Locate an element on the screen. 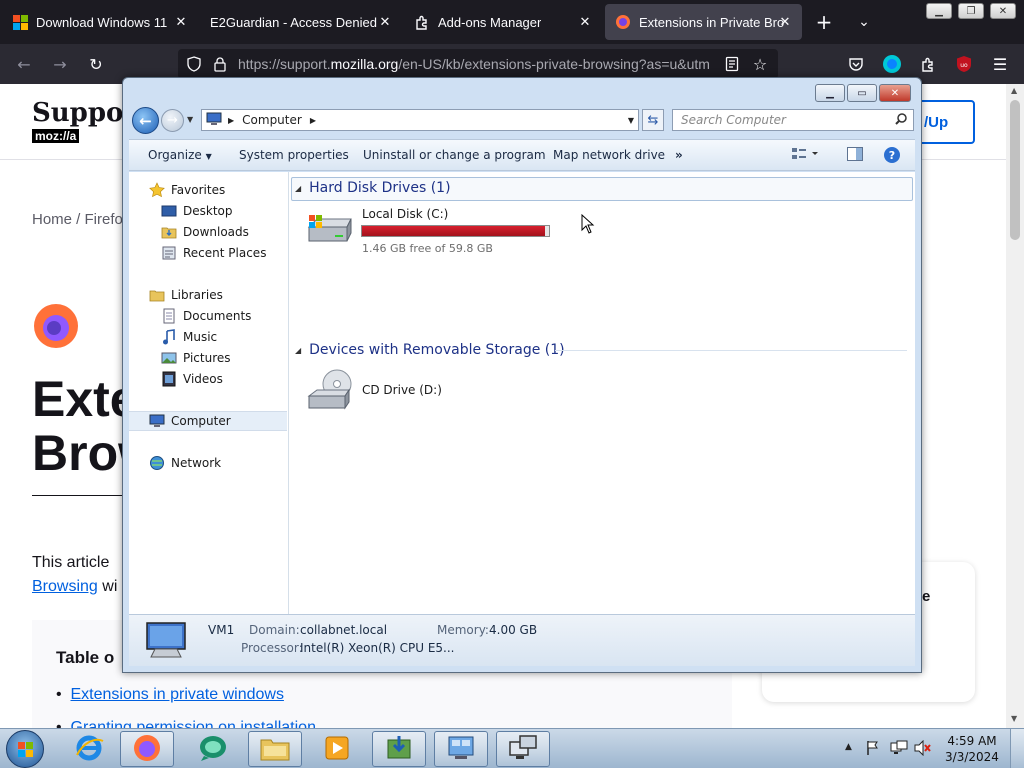 This screenshot has height=768, width=1024. music-note-icon is located at coordinates (169, 337).